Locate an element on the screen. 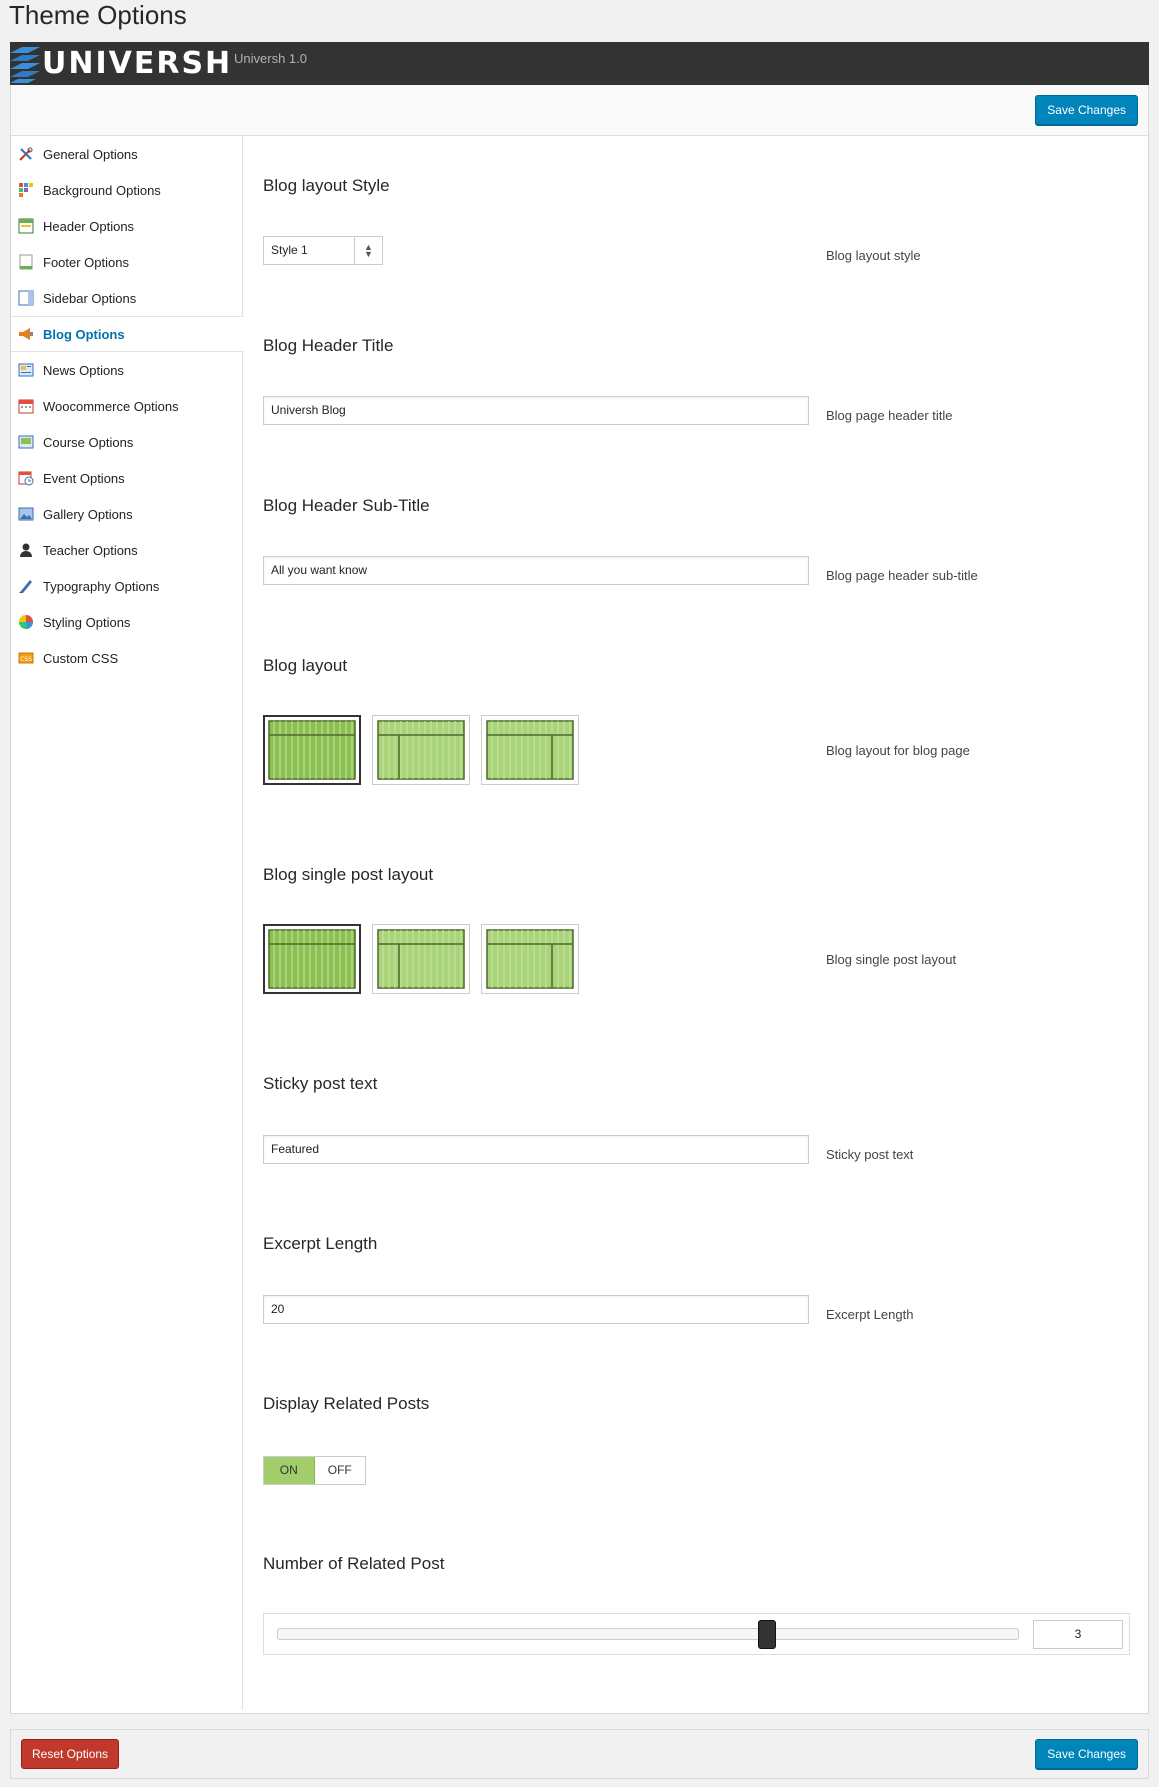 The image size is (1159, 1787). user-icon is located at coordinates (26, 550).